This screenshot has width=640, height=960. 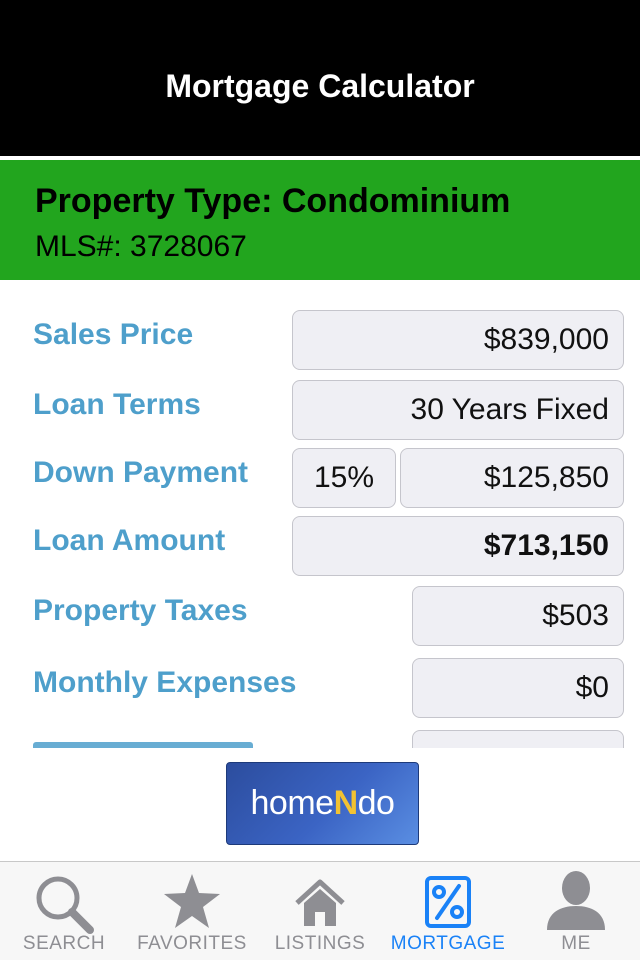 I want to click on star-icon, so click(x=192, y=901).